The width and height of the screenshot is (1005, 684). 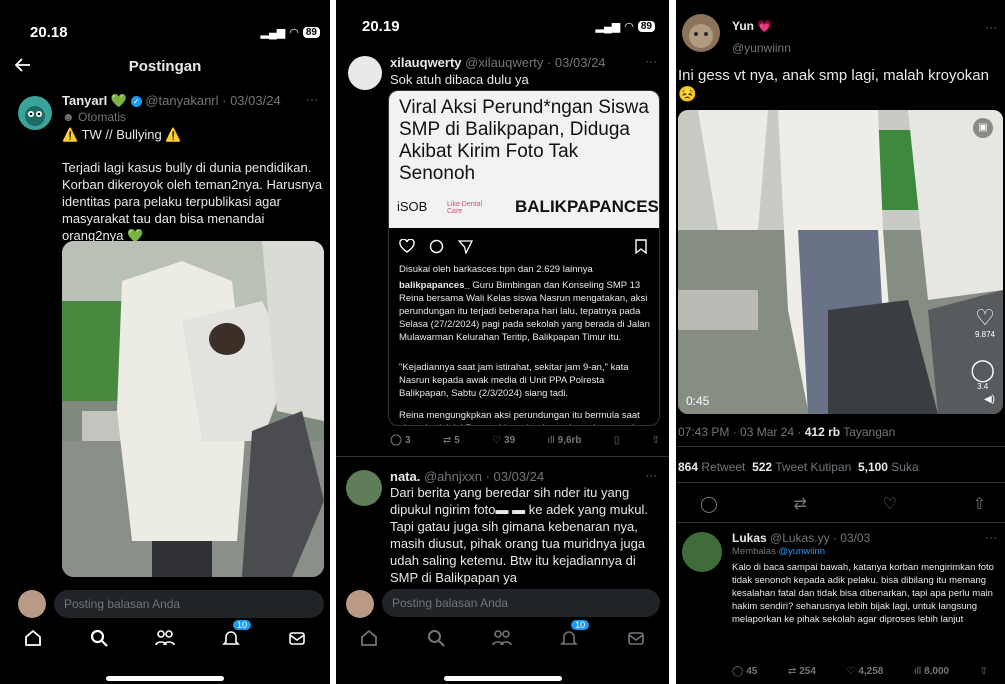 I want to click on bottom-tab-bar: 10, so click(x=165, y=638).